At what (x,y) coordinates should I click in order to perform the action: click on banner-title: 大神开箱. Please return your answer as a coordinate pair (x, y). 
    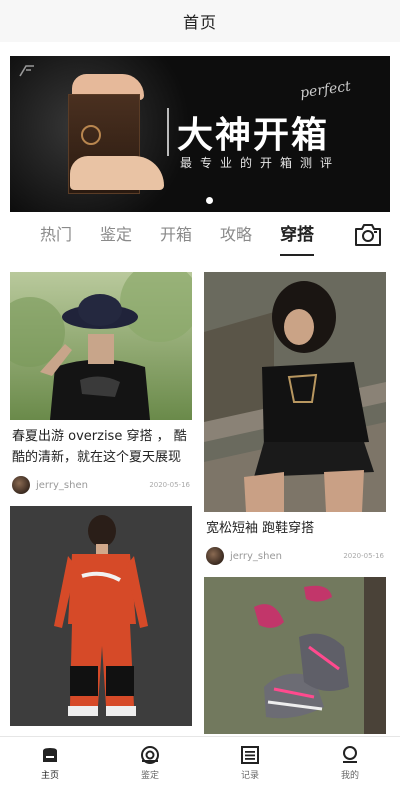
    Looking at the image, I should click on (253, 135).